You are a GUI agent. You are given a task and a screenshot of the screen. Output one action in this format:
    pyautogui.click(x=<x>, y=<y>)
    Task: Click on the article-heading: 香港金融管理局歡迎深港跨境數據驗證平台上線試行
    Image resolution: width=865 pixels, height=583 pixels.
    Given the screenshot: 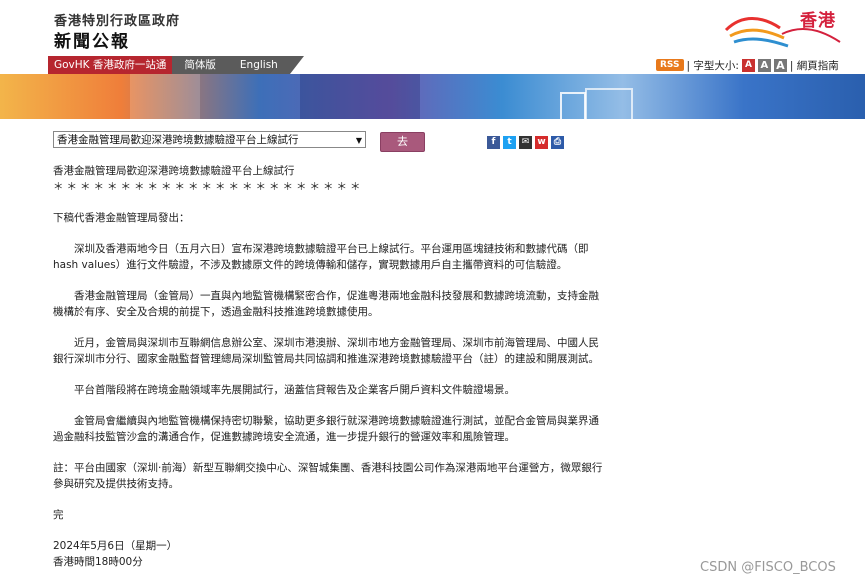 What is the action you would take?
    pyautogui.click(x=174, y=171)
    